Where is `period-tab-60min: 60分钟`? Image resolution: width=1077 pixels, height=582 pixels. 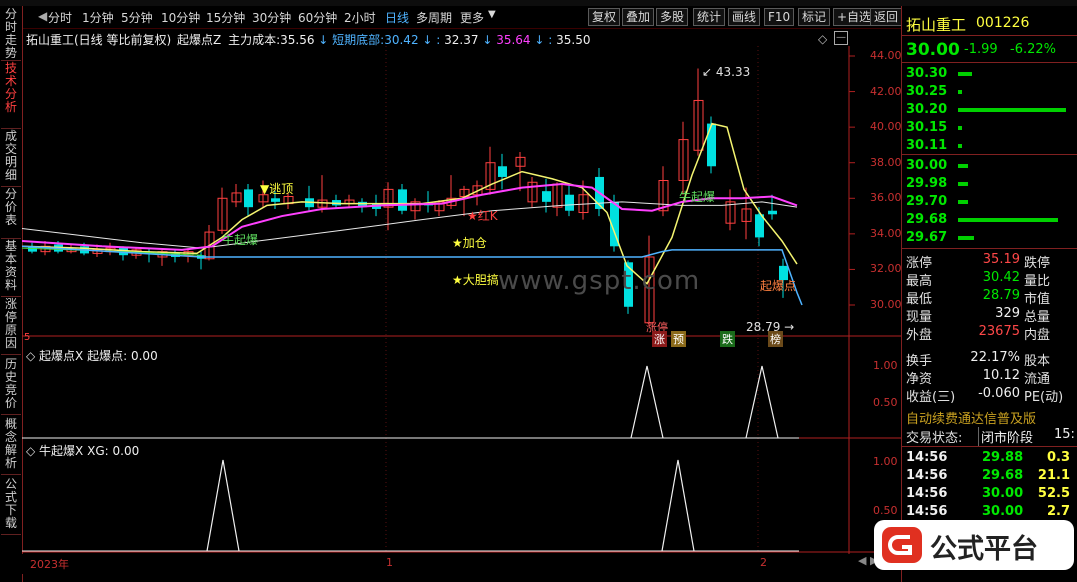
period-tab-60min: 60分钟 is located at coordinates (317, 17).